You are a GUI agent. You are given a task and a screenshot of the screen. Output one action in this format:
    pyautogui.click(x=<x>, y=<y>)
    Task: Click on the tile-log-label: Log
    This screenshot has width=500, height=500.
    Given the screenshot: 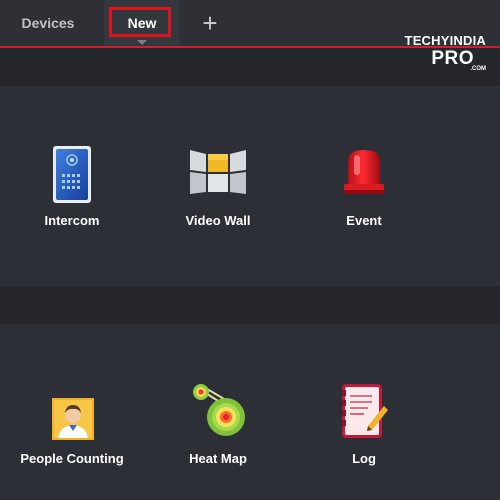 What is the action you would take?
    pyautogui.click(x=364, y=458)
    